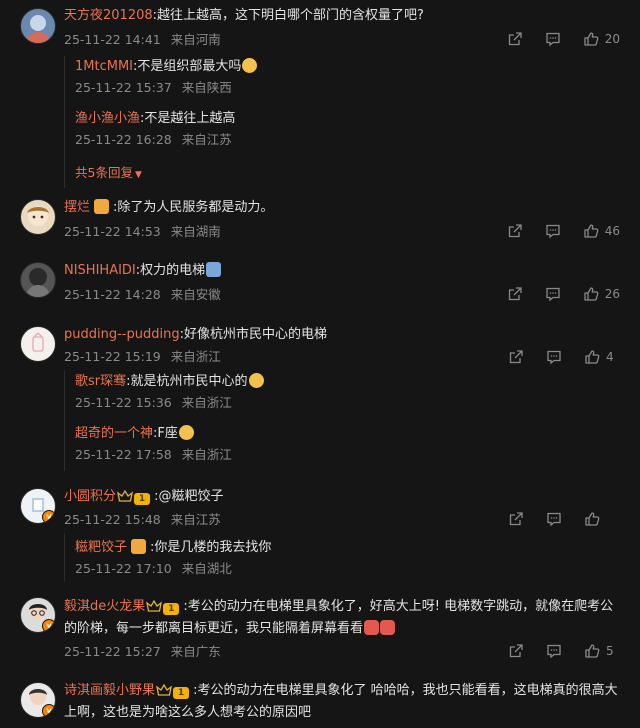 This screenshot has height=728, width=640. I want to click on timestamp: 25-11-22 16:28, so click(123, 139).